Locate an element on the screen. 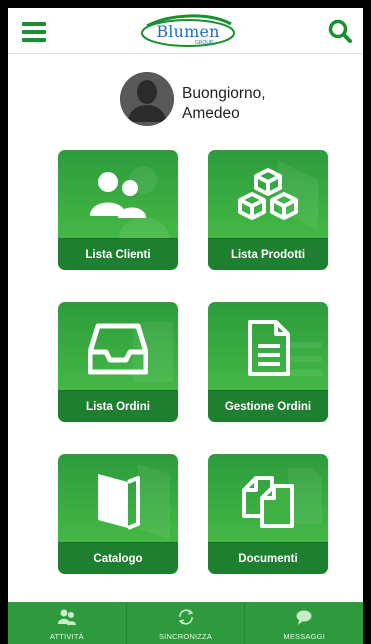 The height and width of the screenshot is (644, 371). user-silhouette-icon is located at coordinates (147, 99).